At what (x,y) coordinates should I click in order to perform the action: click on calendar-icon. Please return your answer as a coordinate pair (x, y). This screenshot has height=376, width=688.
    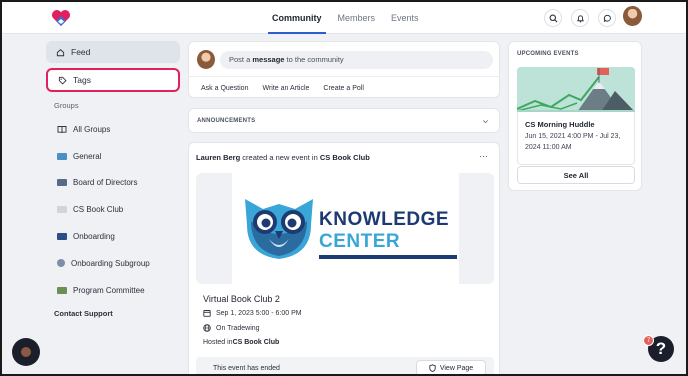
    Looking at the image, I should click on (207, 313).